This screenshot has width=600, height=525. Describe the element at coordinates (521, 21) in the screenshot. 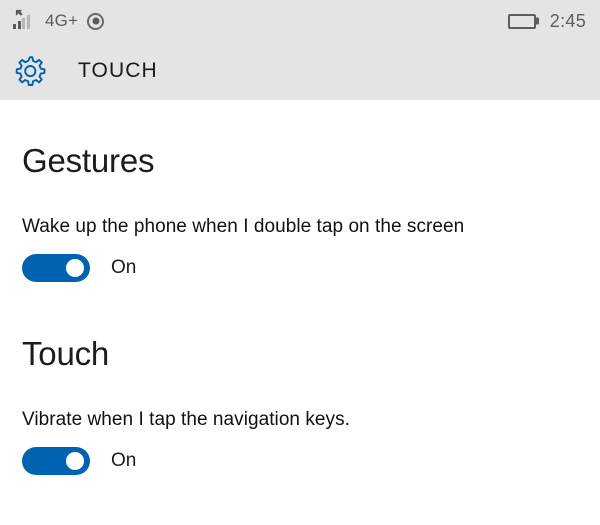

I see `battery-icon` at that location.